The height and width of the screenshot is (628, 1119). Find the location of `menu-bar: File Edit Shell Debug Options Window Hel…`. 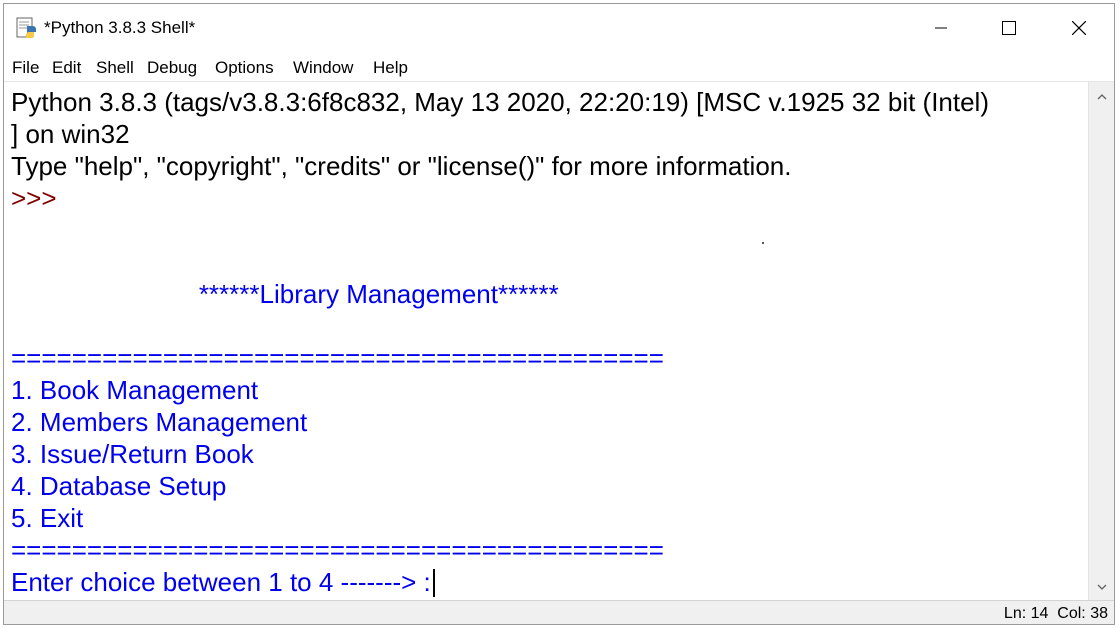

menu-bar: File Edit Shell Debug Options Window Hel… is located at coordinates (559, 67).